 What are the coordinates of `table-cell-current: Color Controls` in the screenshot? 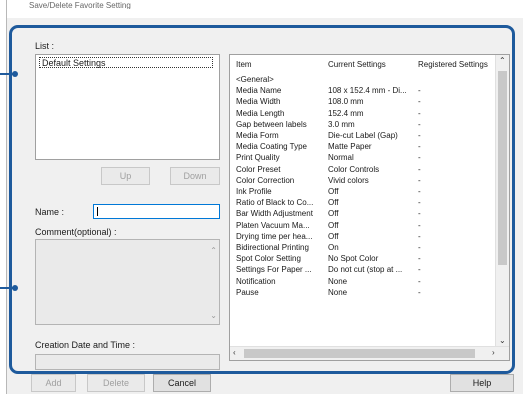 It's located at (354, 169).